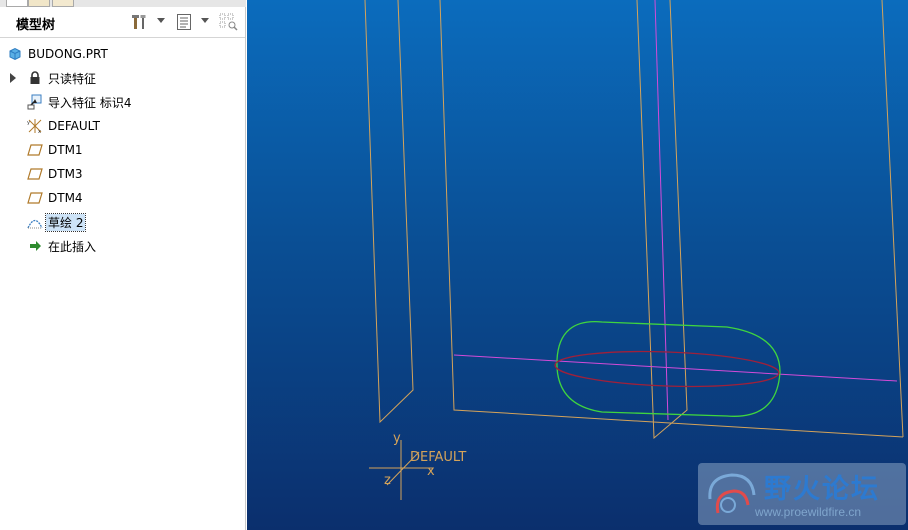 The image size is (908, 530). Describe the element at coordinates (122, 23) in the screenshot. I see `model-tree-header: 模型树` at that location.